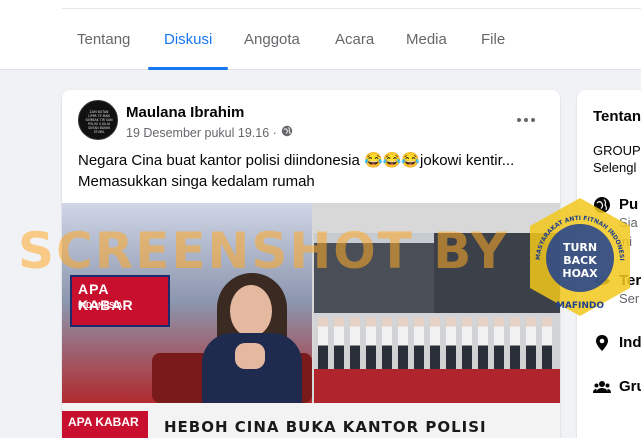  I want to click on more-options-button, so click(526, 120).